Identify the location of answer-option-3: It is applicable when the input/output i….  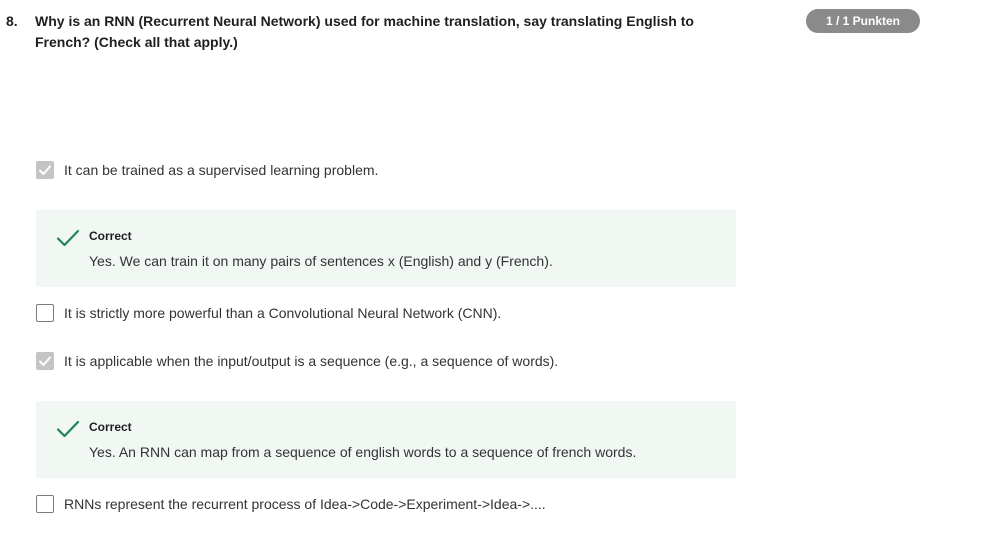
(297, 361).